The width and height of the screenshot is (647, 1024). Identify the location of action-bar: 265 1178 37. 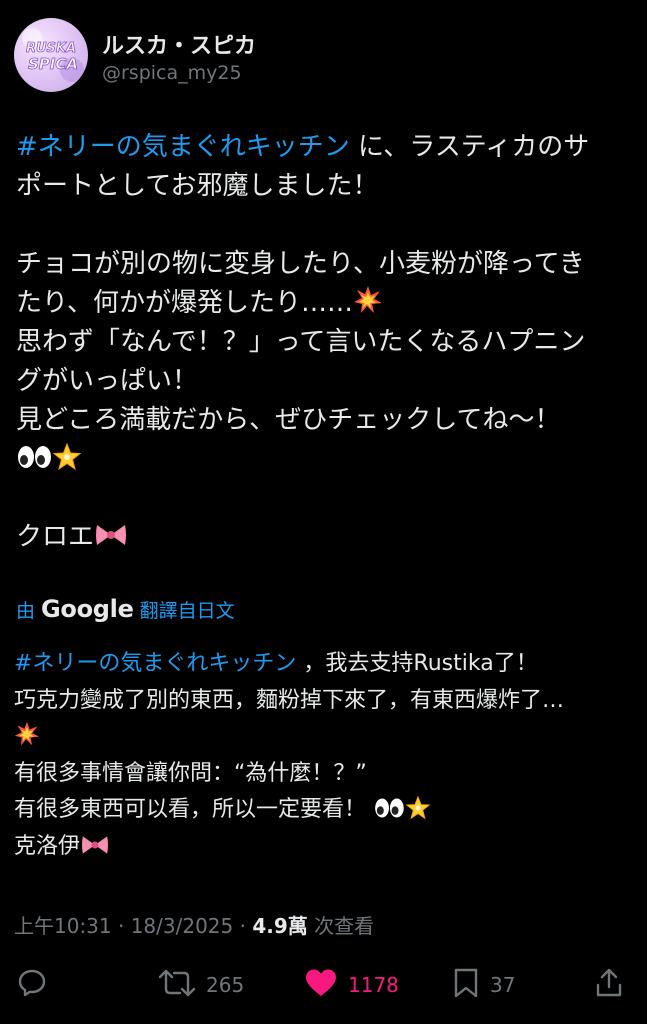
(323, 985).